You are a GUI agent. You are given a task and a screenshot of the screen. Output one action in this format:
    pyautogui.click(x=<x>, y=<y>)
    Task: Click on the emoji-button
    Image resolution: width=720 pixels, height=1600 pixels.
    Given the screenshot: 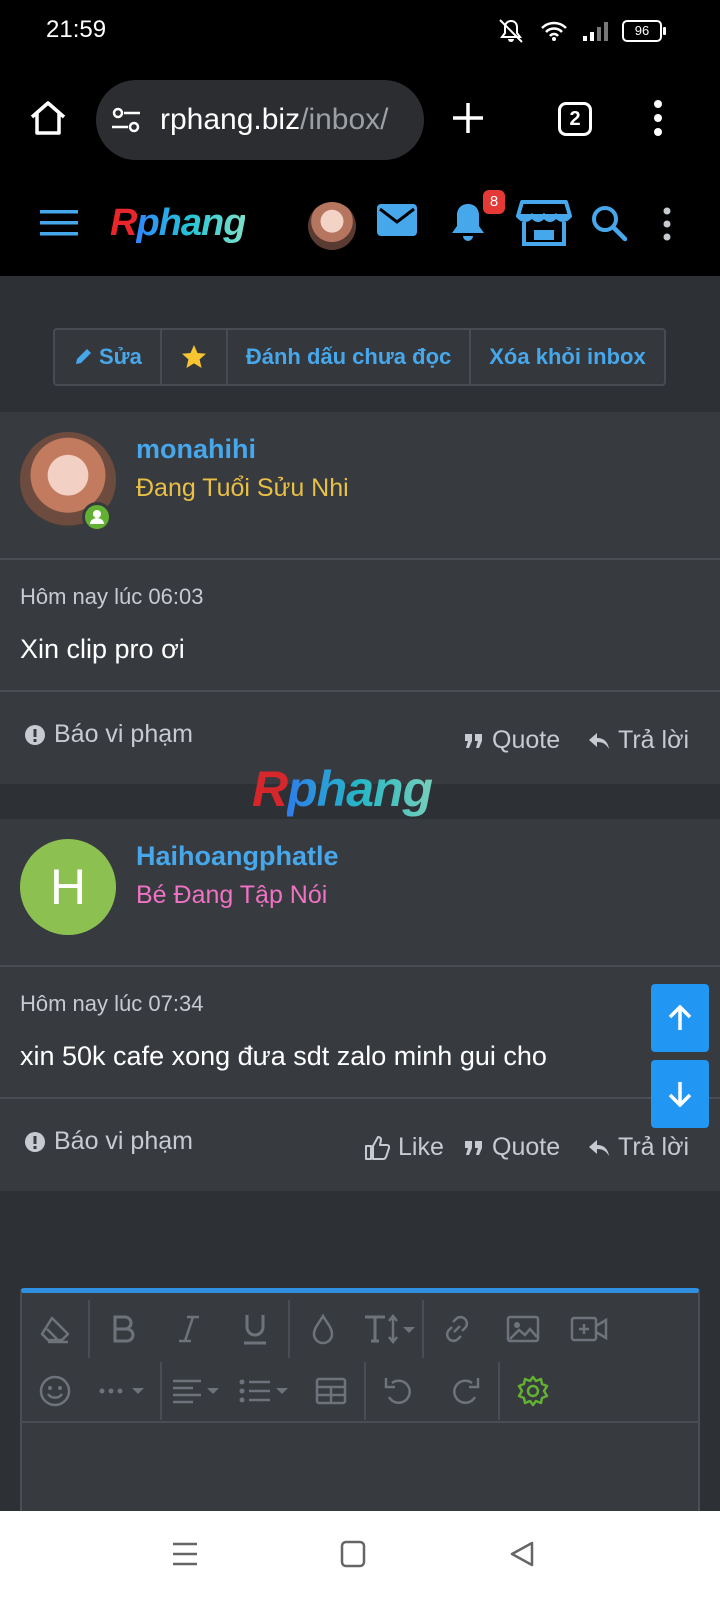 What is the action you would take?
    pyautogui.click(x=55, y=1391)
    